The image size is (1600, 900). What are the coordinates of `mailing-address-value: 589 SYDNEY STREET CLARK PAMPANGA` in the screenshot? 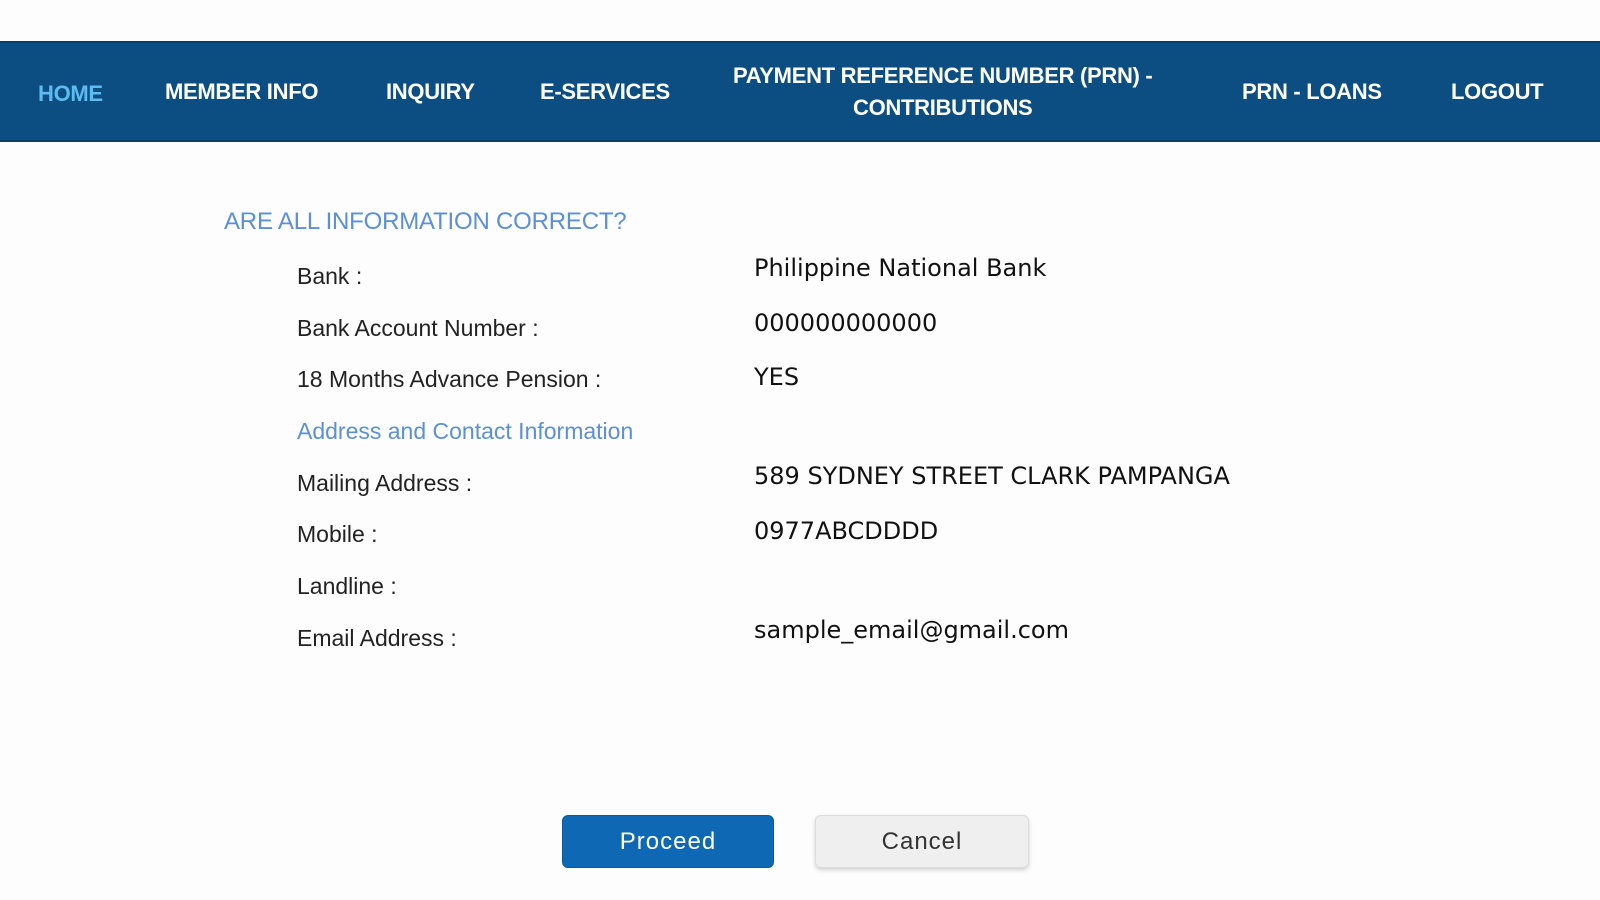 It's located at (992, 476).